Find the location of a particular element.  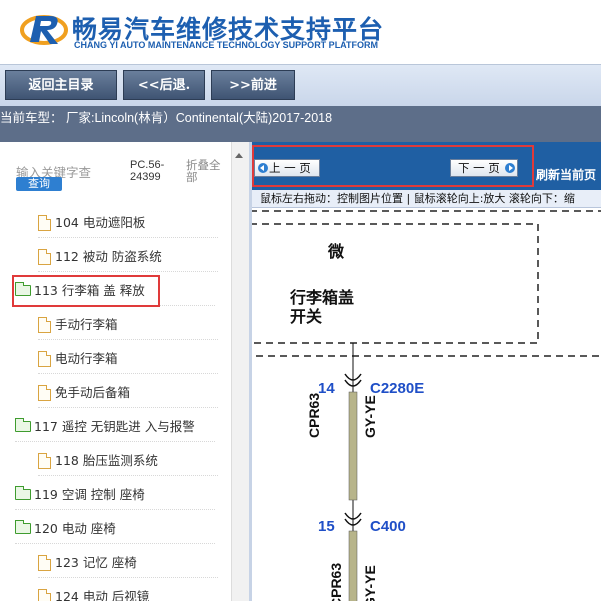

tree-item: 119 空调 控制 座椅 is located at coordinates (115, 495).